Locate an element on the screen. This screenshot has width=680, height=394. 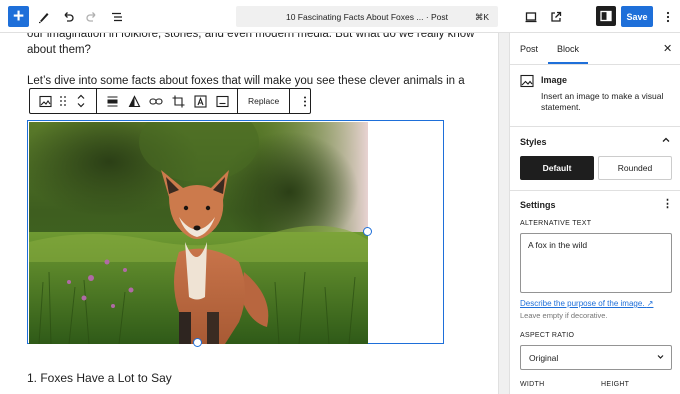
block-type-group is located at coordinates (63, 101).